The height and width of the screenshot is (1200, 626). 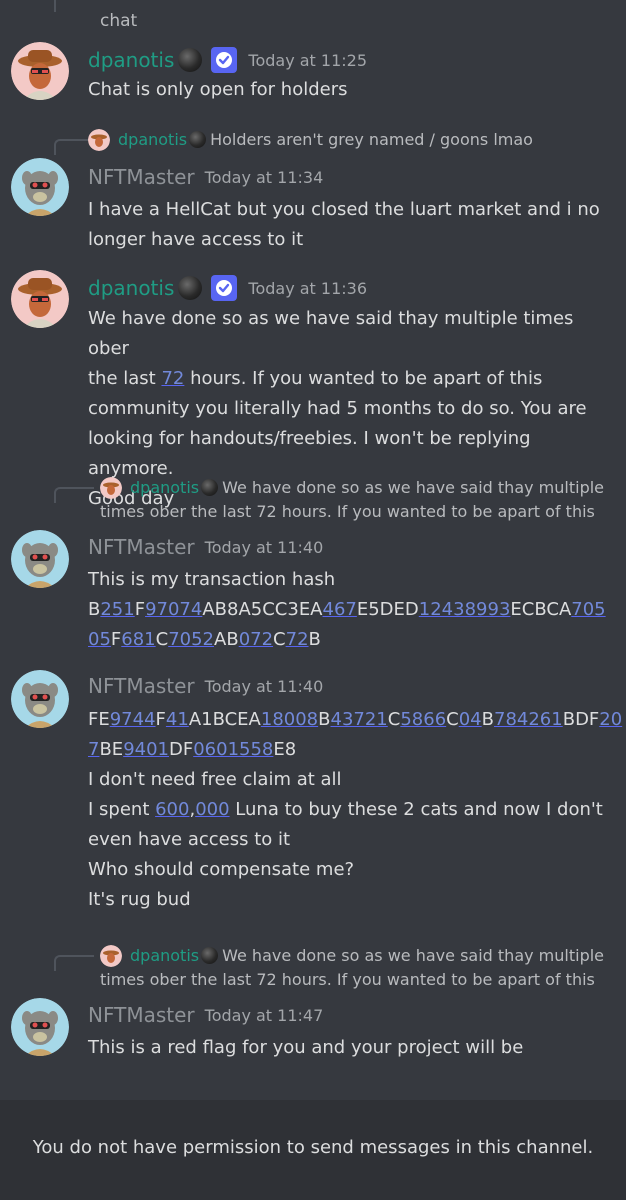 What do you see at coordinates (371, 139) in the screenshot?
I see `reply-content: Holders aren't grey named / goons lmao` at bounding box center [371, 139].